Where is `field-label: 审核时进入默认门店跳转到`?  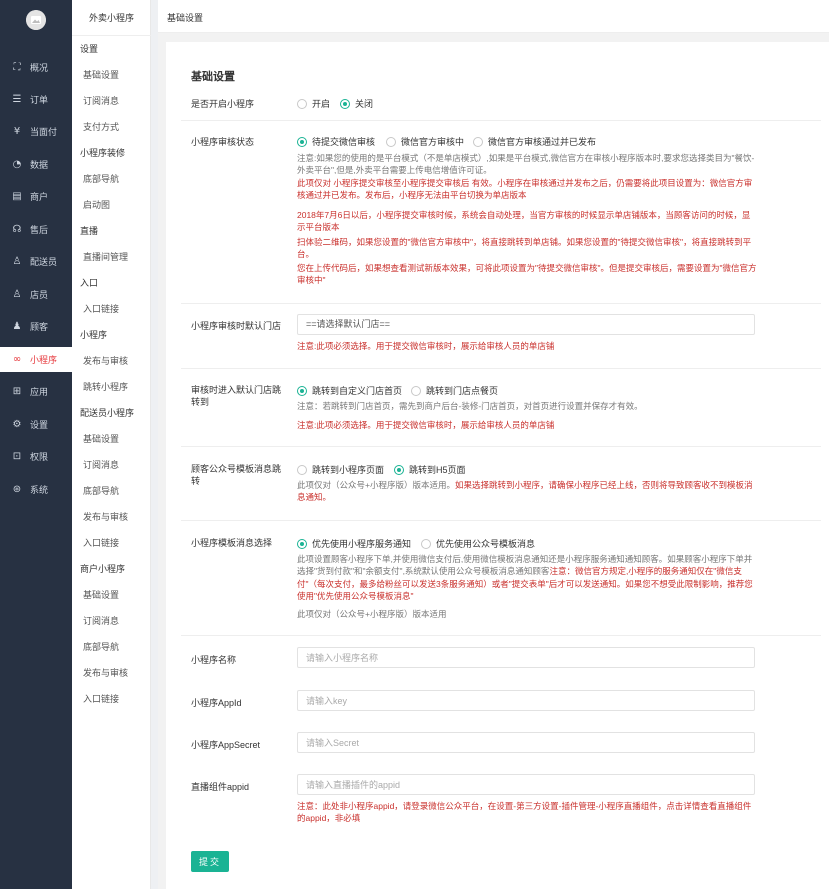 field-label: 审核时进入默认门店跳转到 is located at coordinates (236, 396).